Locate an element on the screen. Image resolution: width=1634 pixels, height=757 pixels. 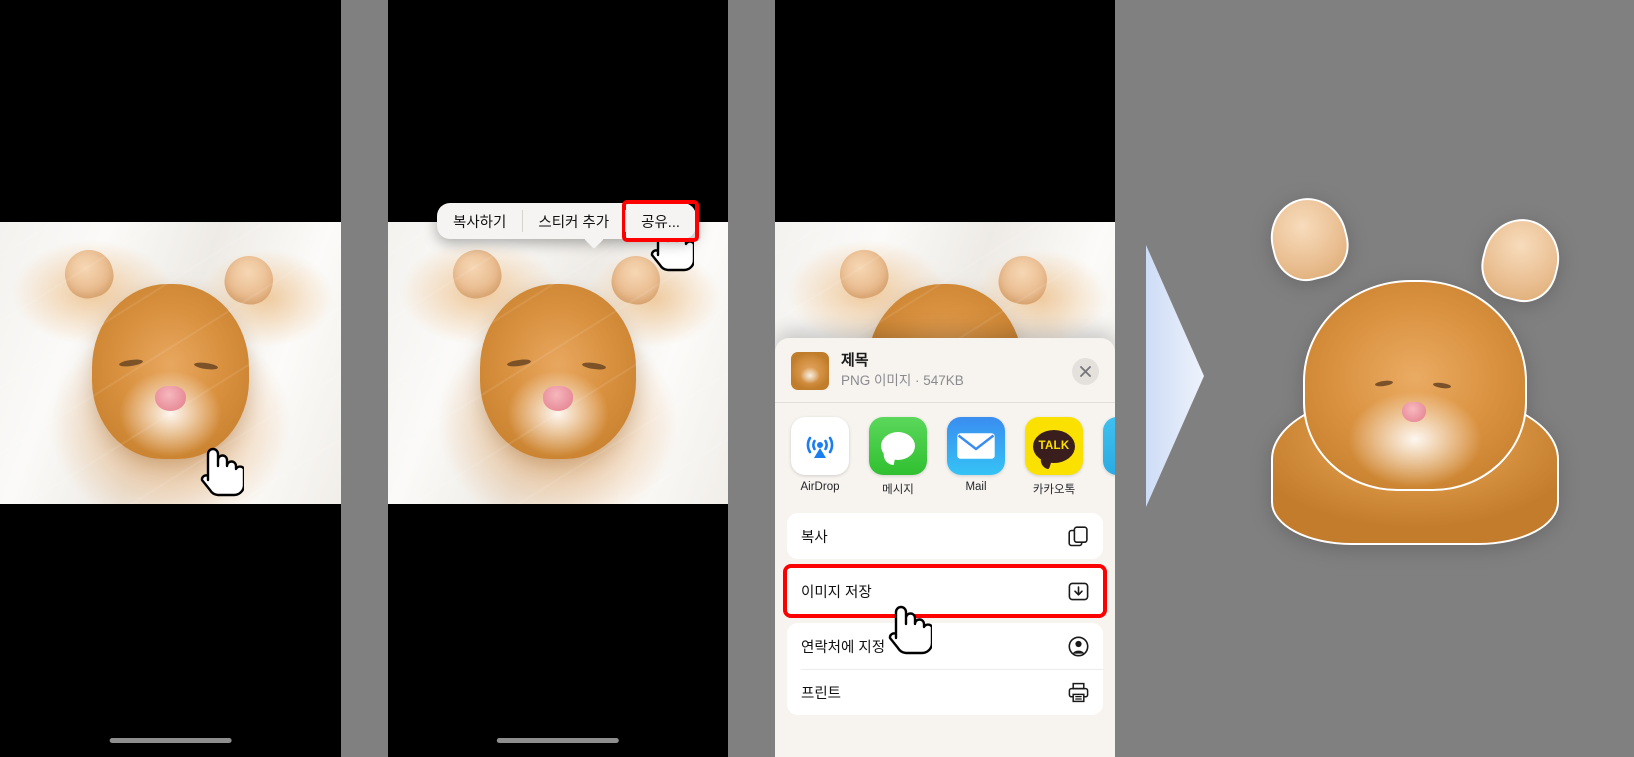
share-target-label: Mail is located at coordinates (976, 487).